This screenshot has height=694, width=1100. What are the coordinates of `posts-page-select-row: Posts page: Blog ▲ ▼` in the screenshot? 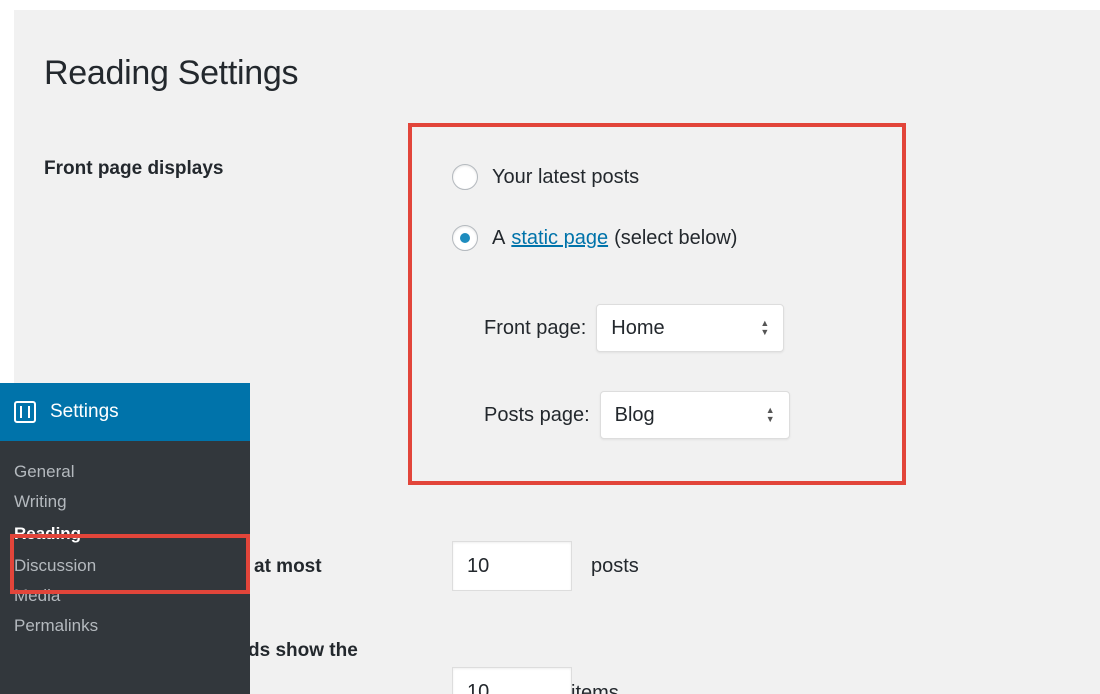 It's located at (637, 415).